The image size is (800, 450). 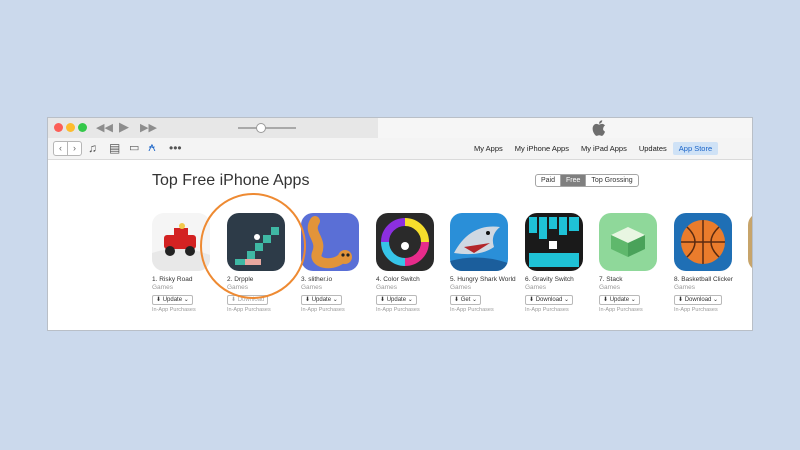 What do you see at coordinates (653, 148) in the screenshot?
I see `tab-updates: Updates` at bounding box center [653, 148].